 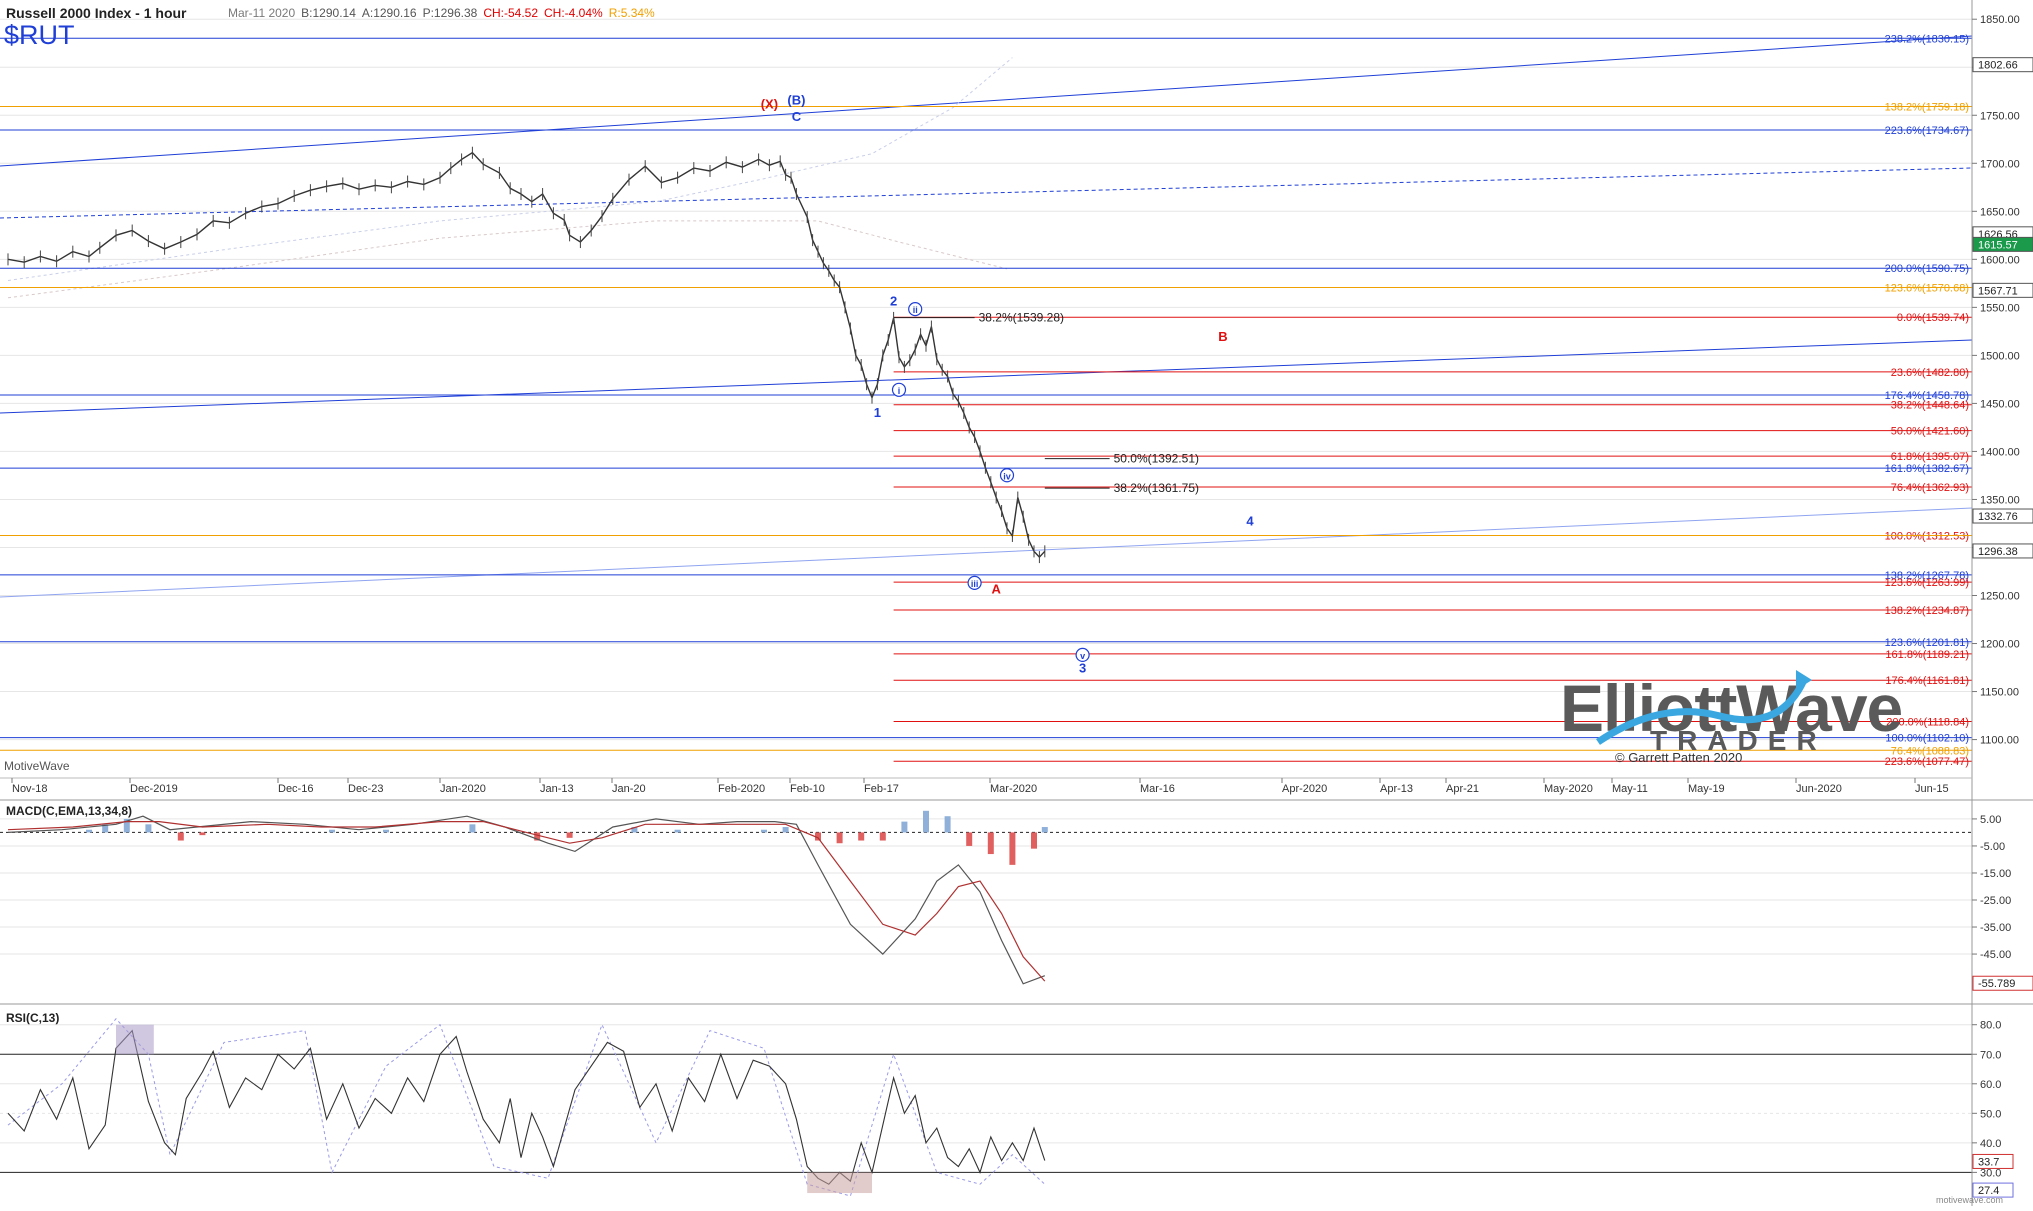 I want to click on short-fib-label: 38.2%(1361.75), so click(x=1156, y=488).